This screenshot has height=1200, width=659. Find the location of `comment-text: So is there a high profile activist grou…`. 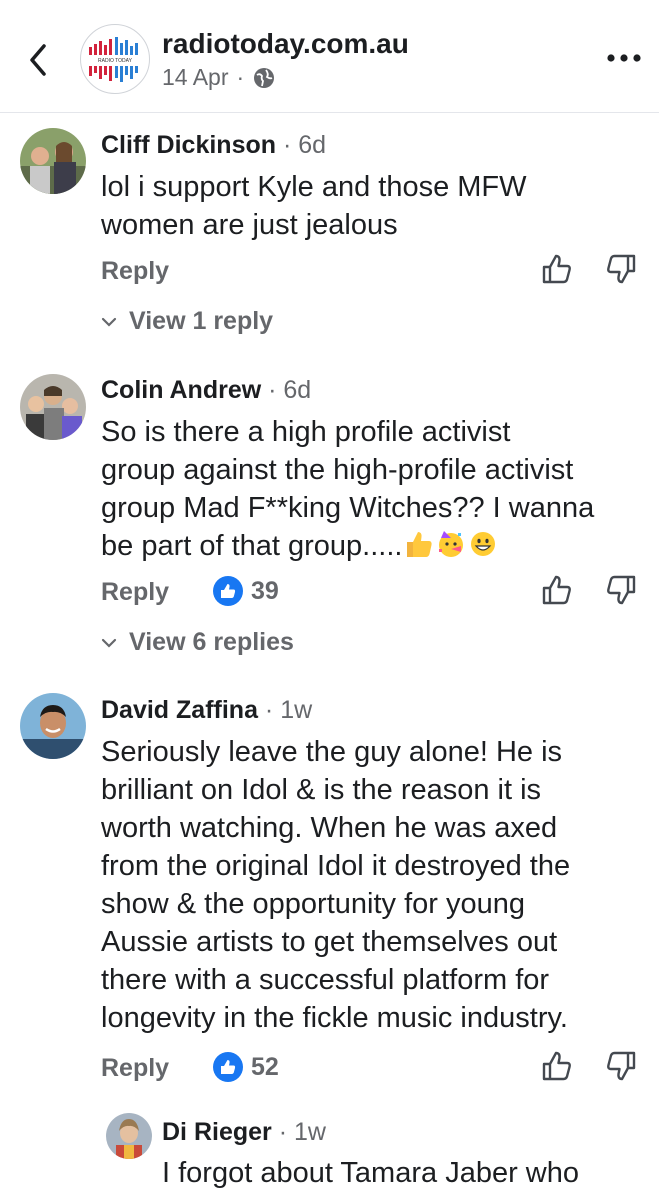

comment-text: So is there a high profile activist grou… is located at coordinates (347, 489).